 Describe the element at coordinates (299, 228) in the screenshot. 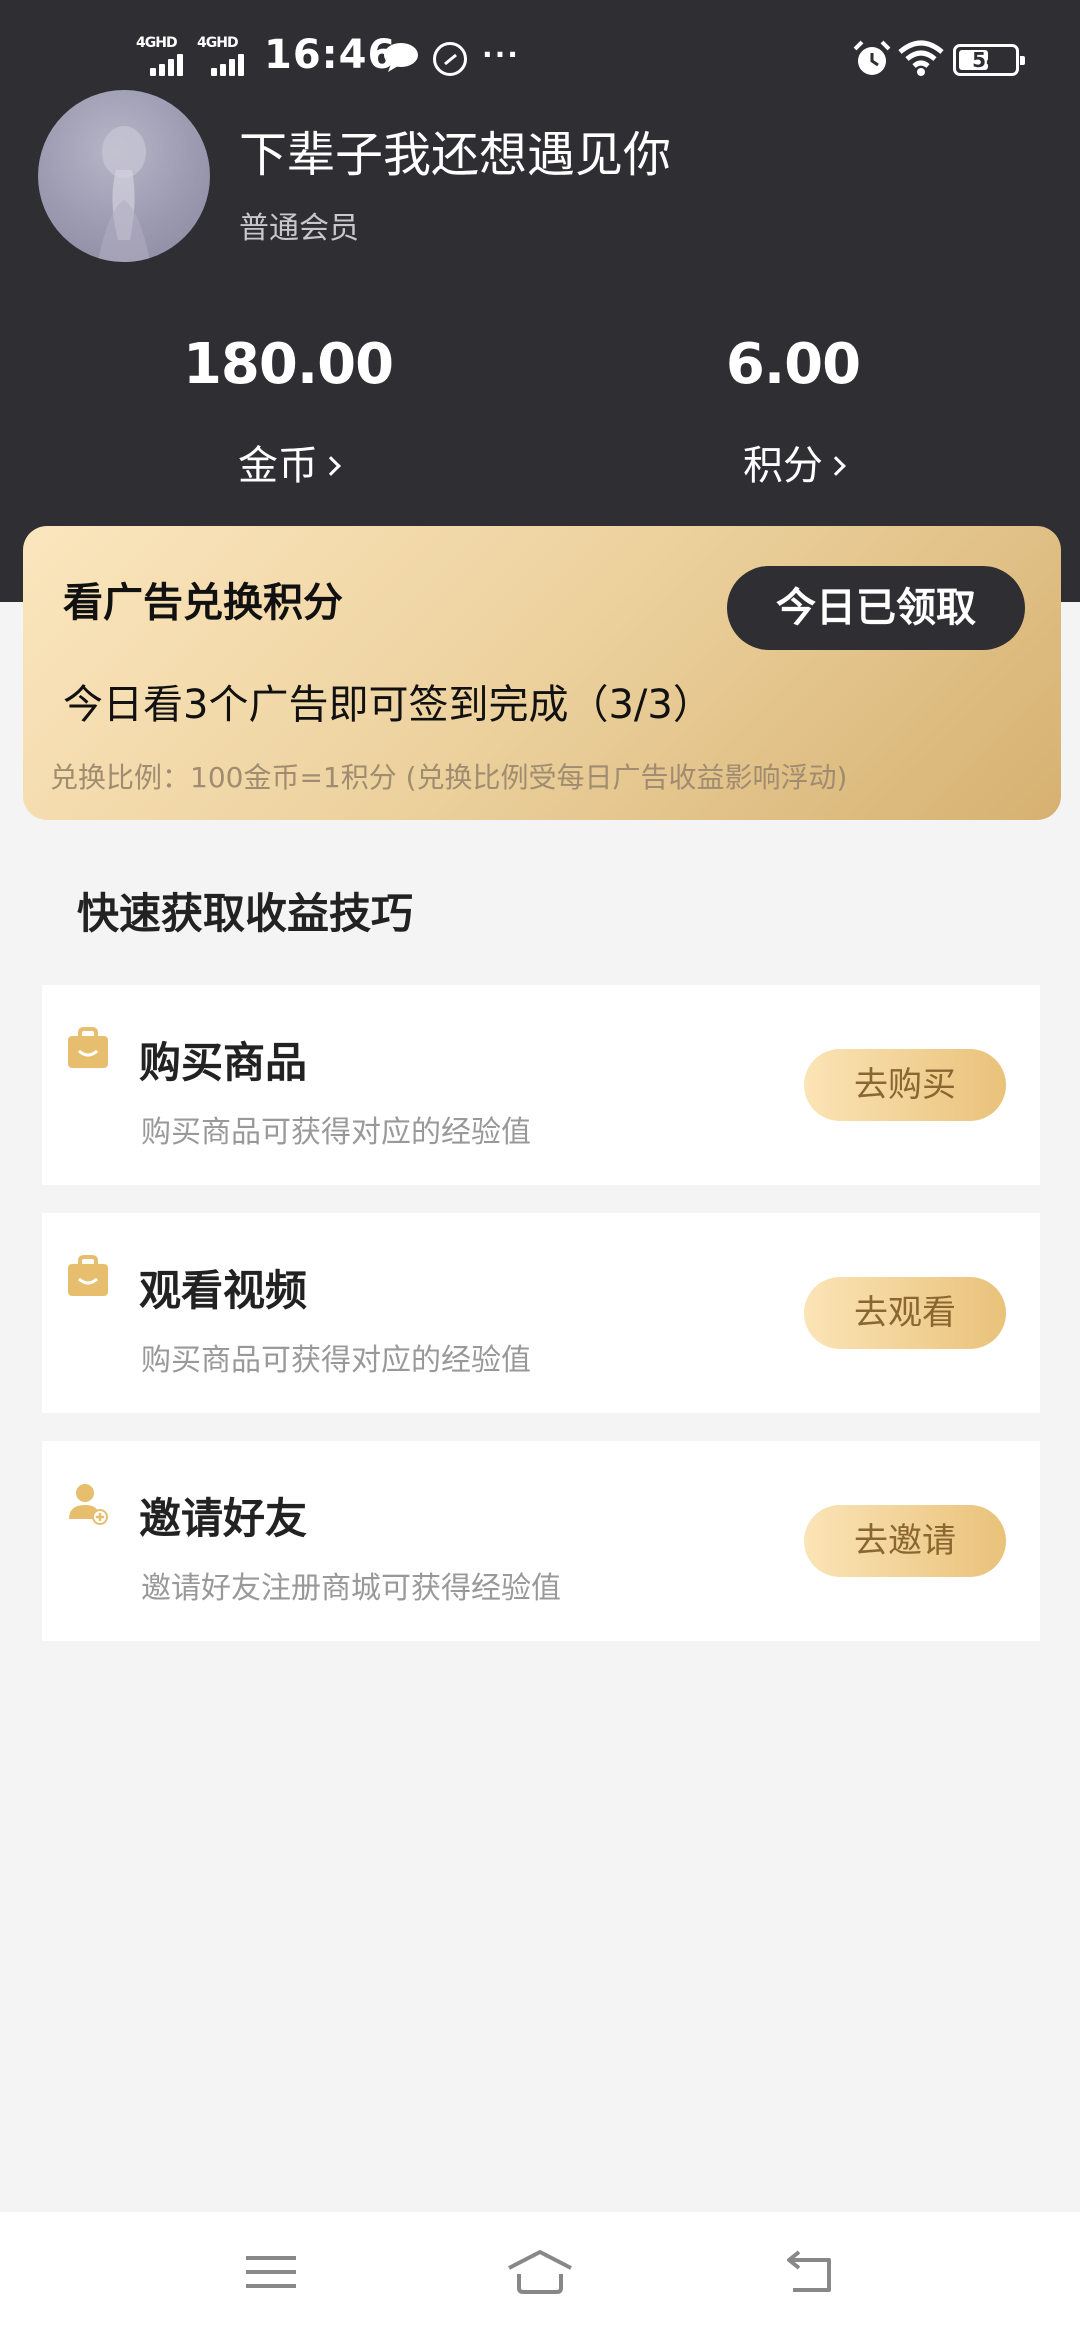

I see `member-level: 普通会员` at that location.